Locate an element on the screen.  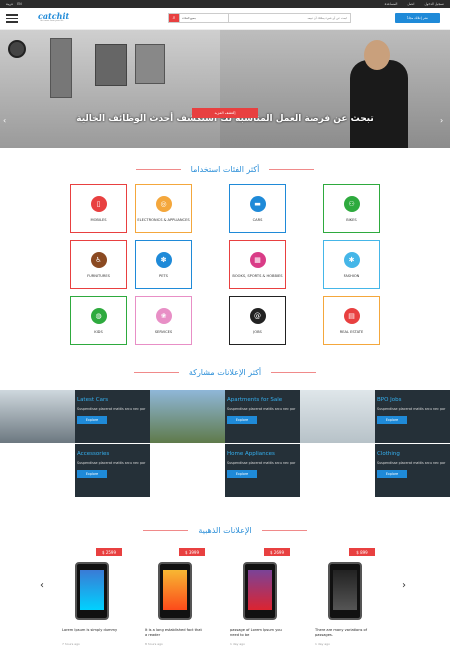
ad-title: Home Appliances is located at coordinates (251, 454).